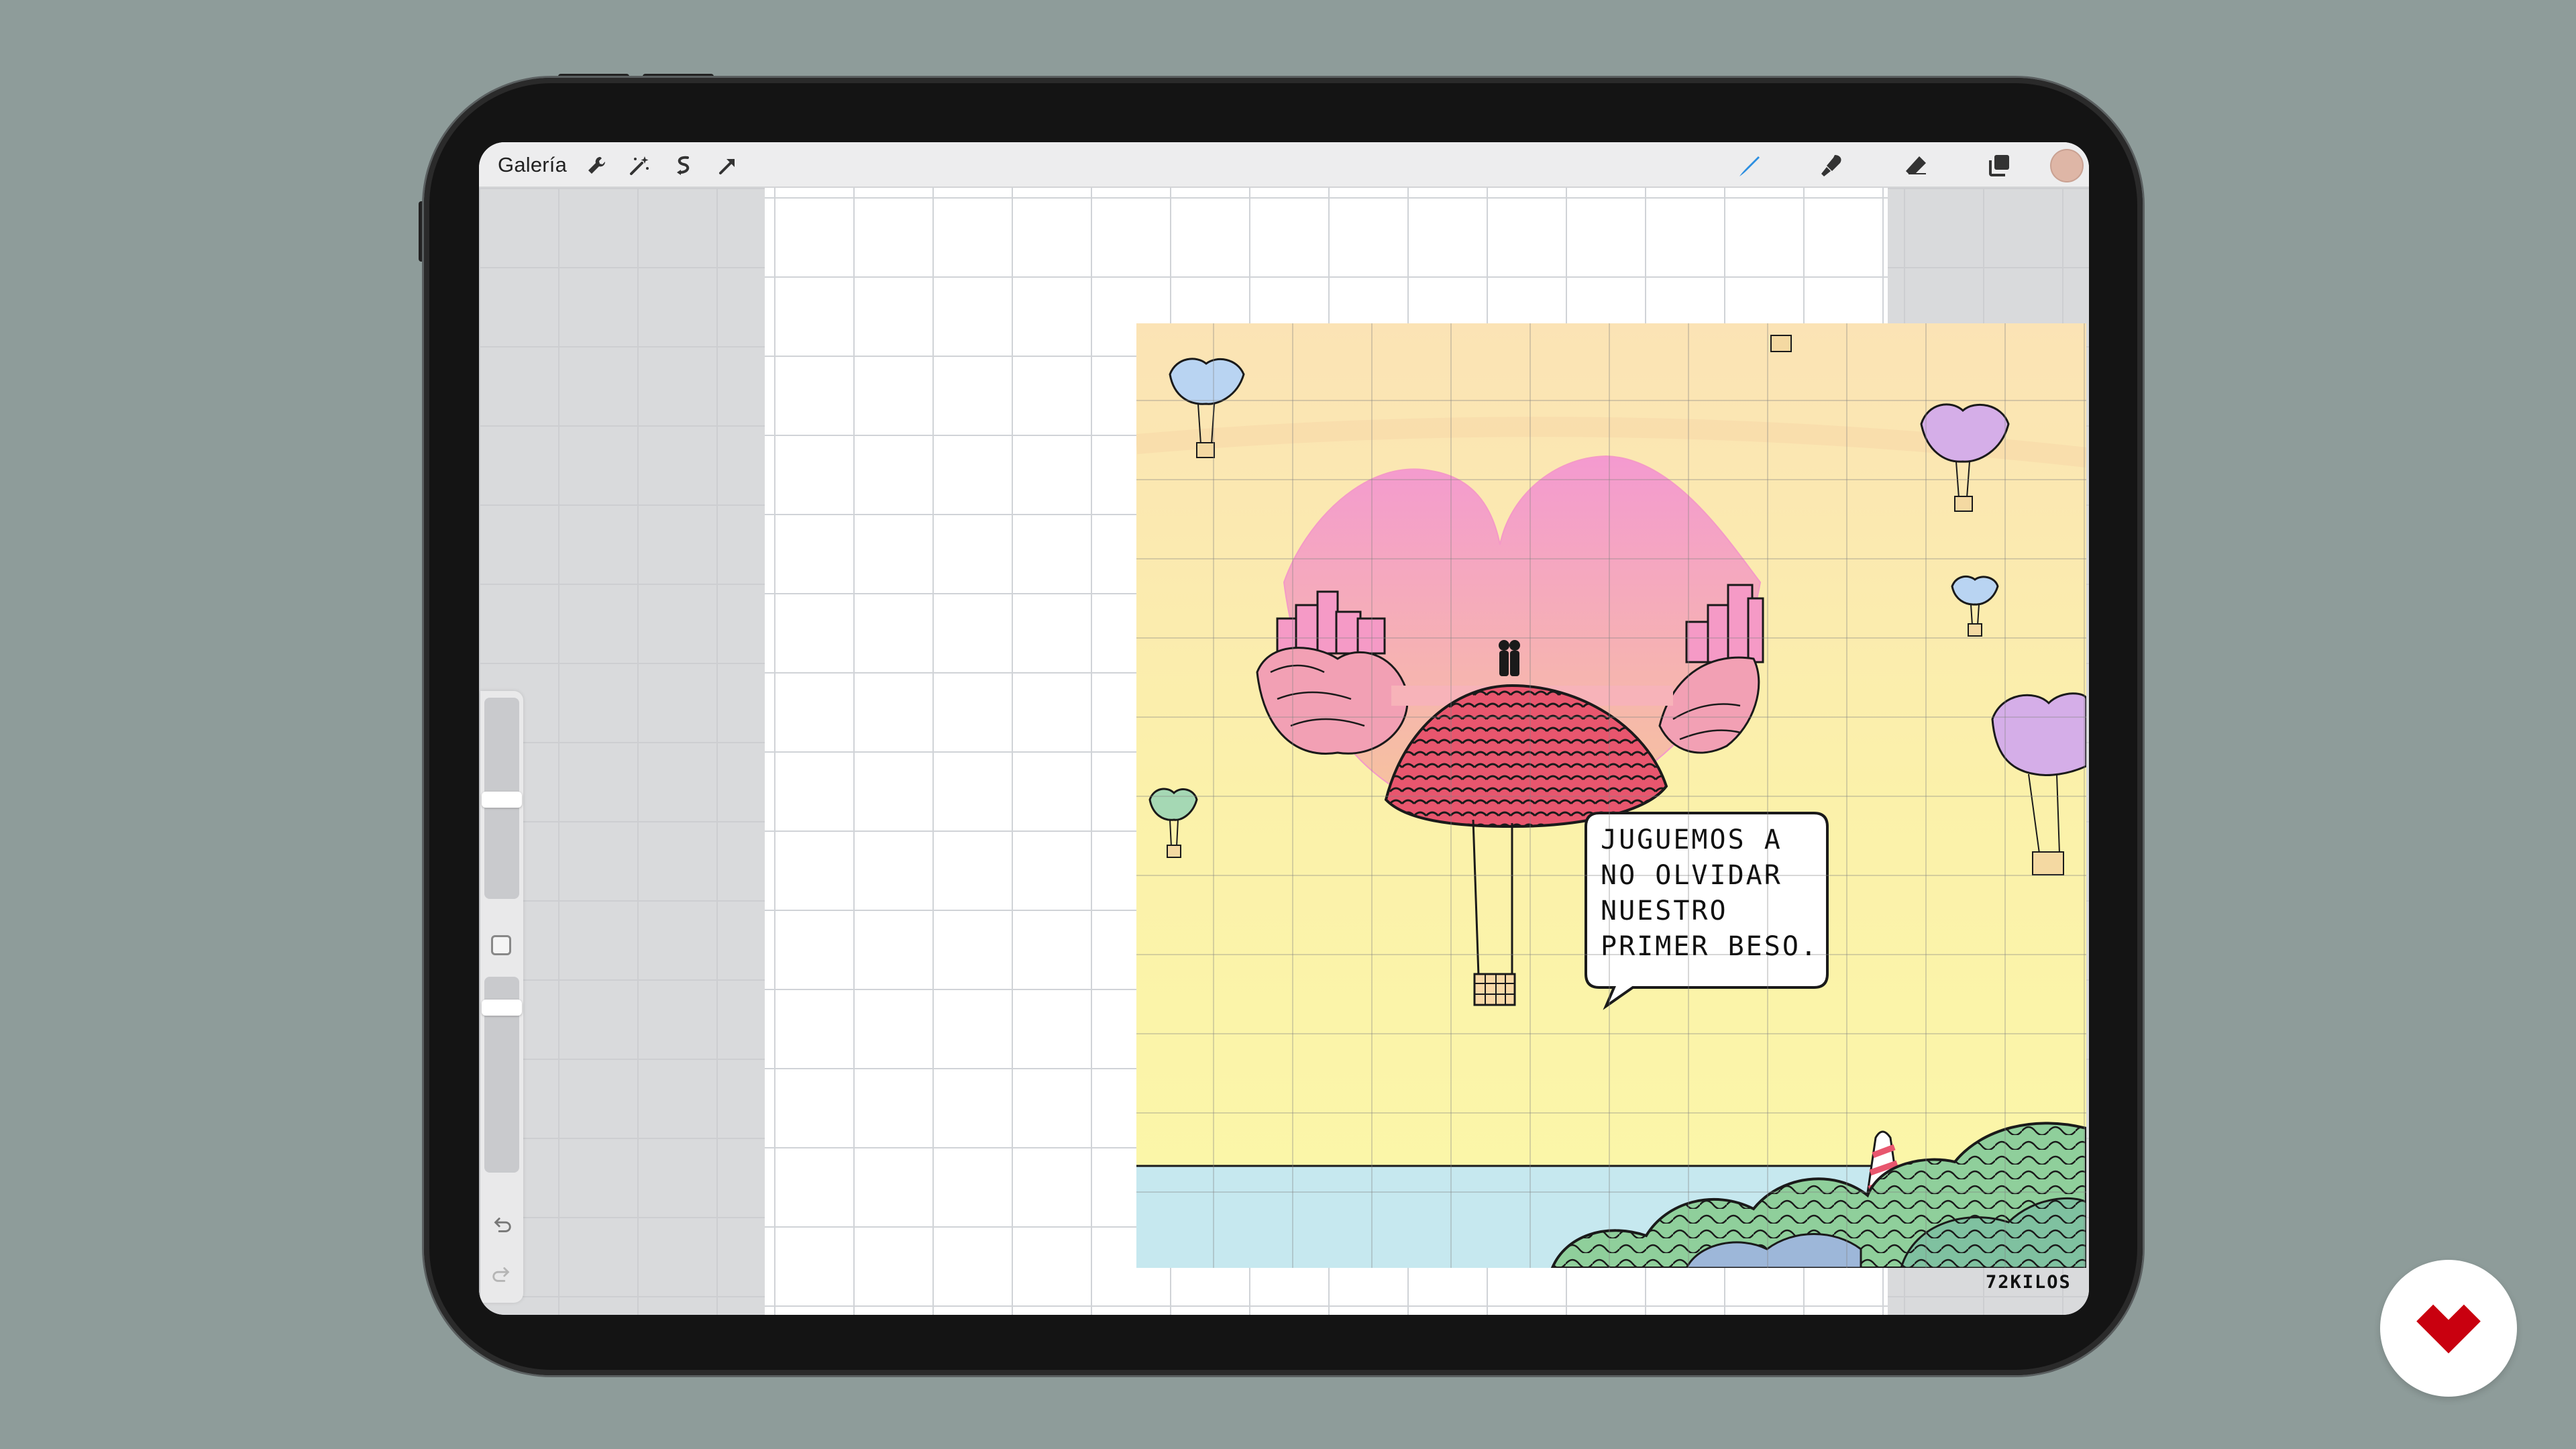  What do you see at coordinates (639, 165) in the screenshot?
I see `magic-wand-icon` at bounding box center [639, 165].